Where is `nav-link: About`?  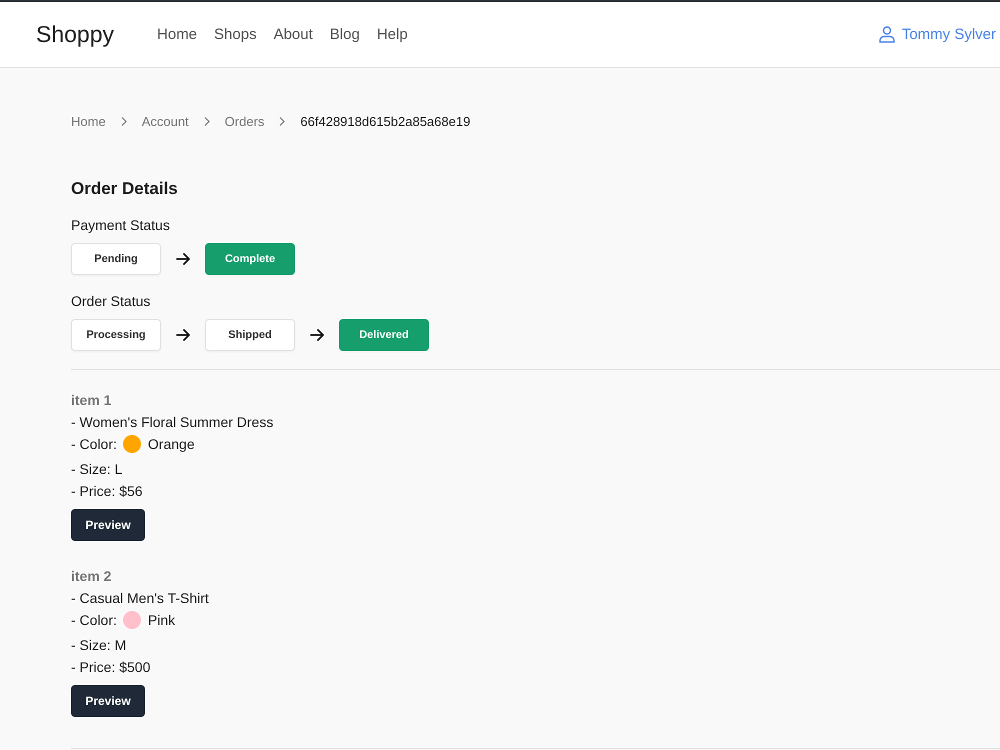
nav-link: About is located at coordinates (293, 34).